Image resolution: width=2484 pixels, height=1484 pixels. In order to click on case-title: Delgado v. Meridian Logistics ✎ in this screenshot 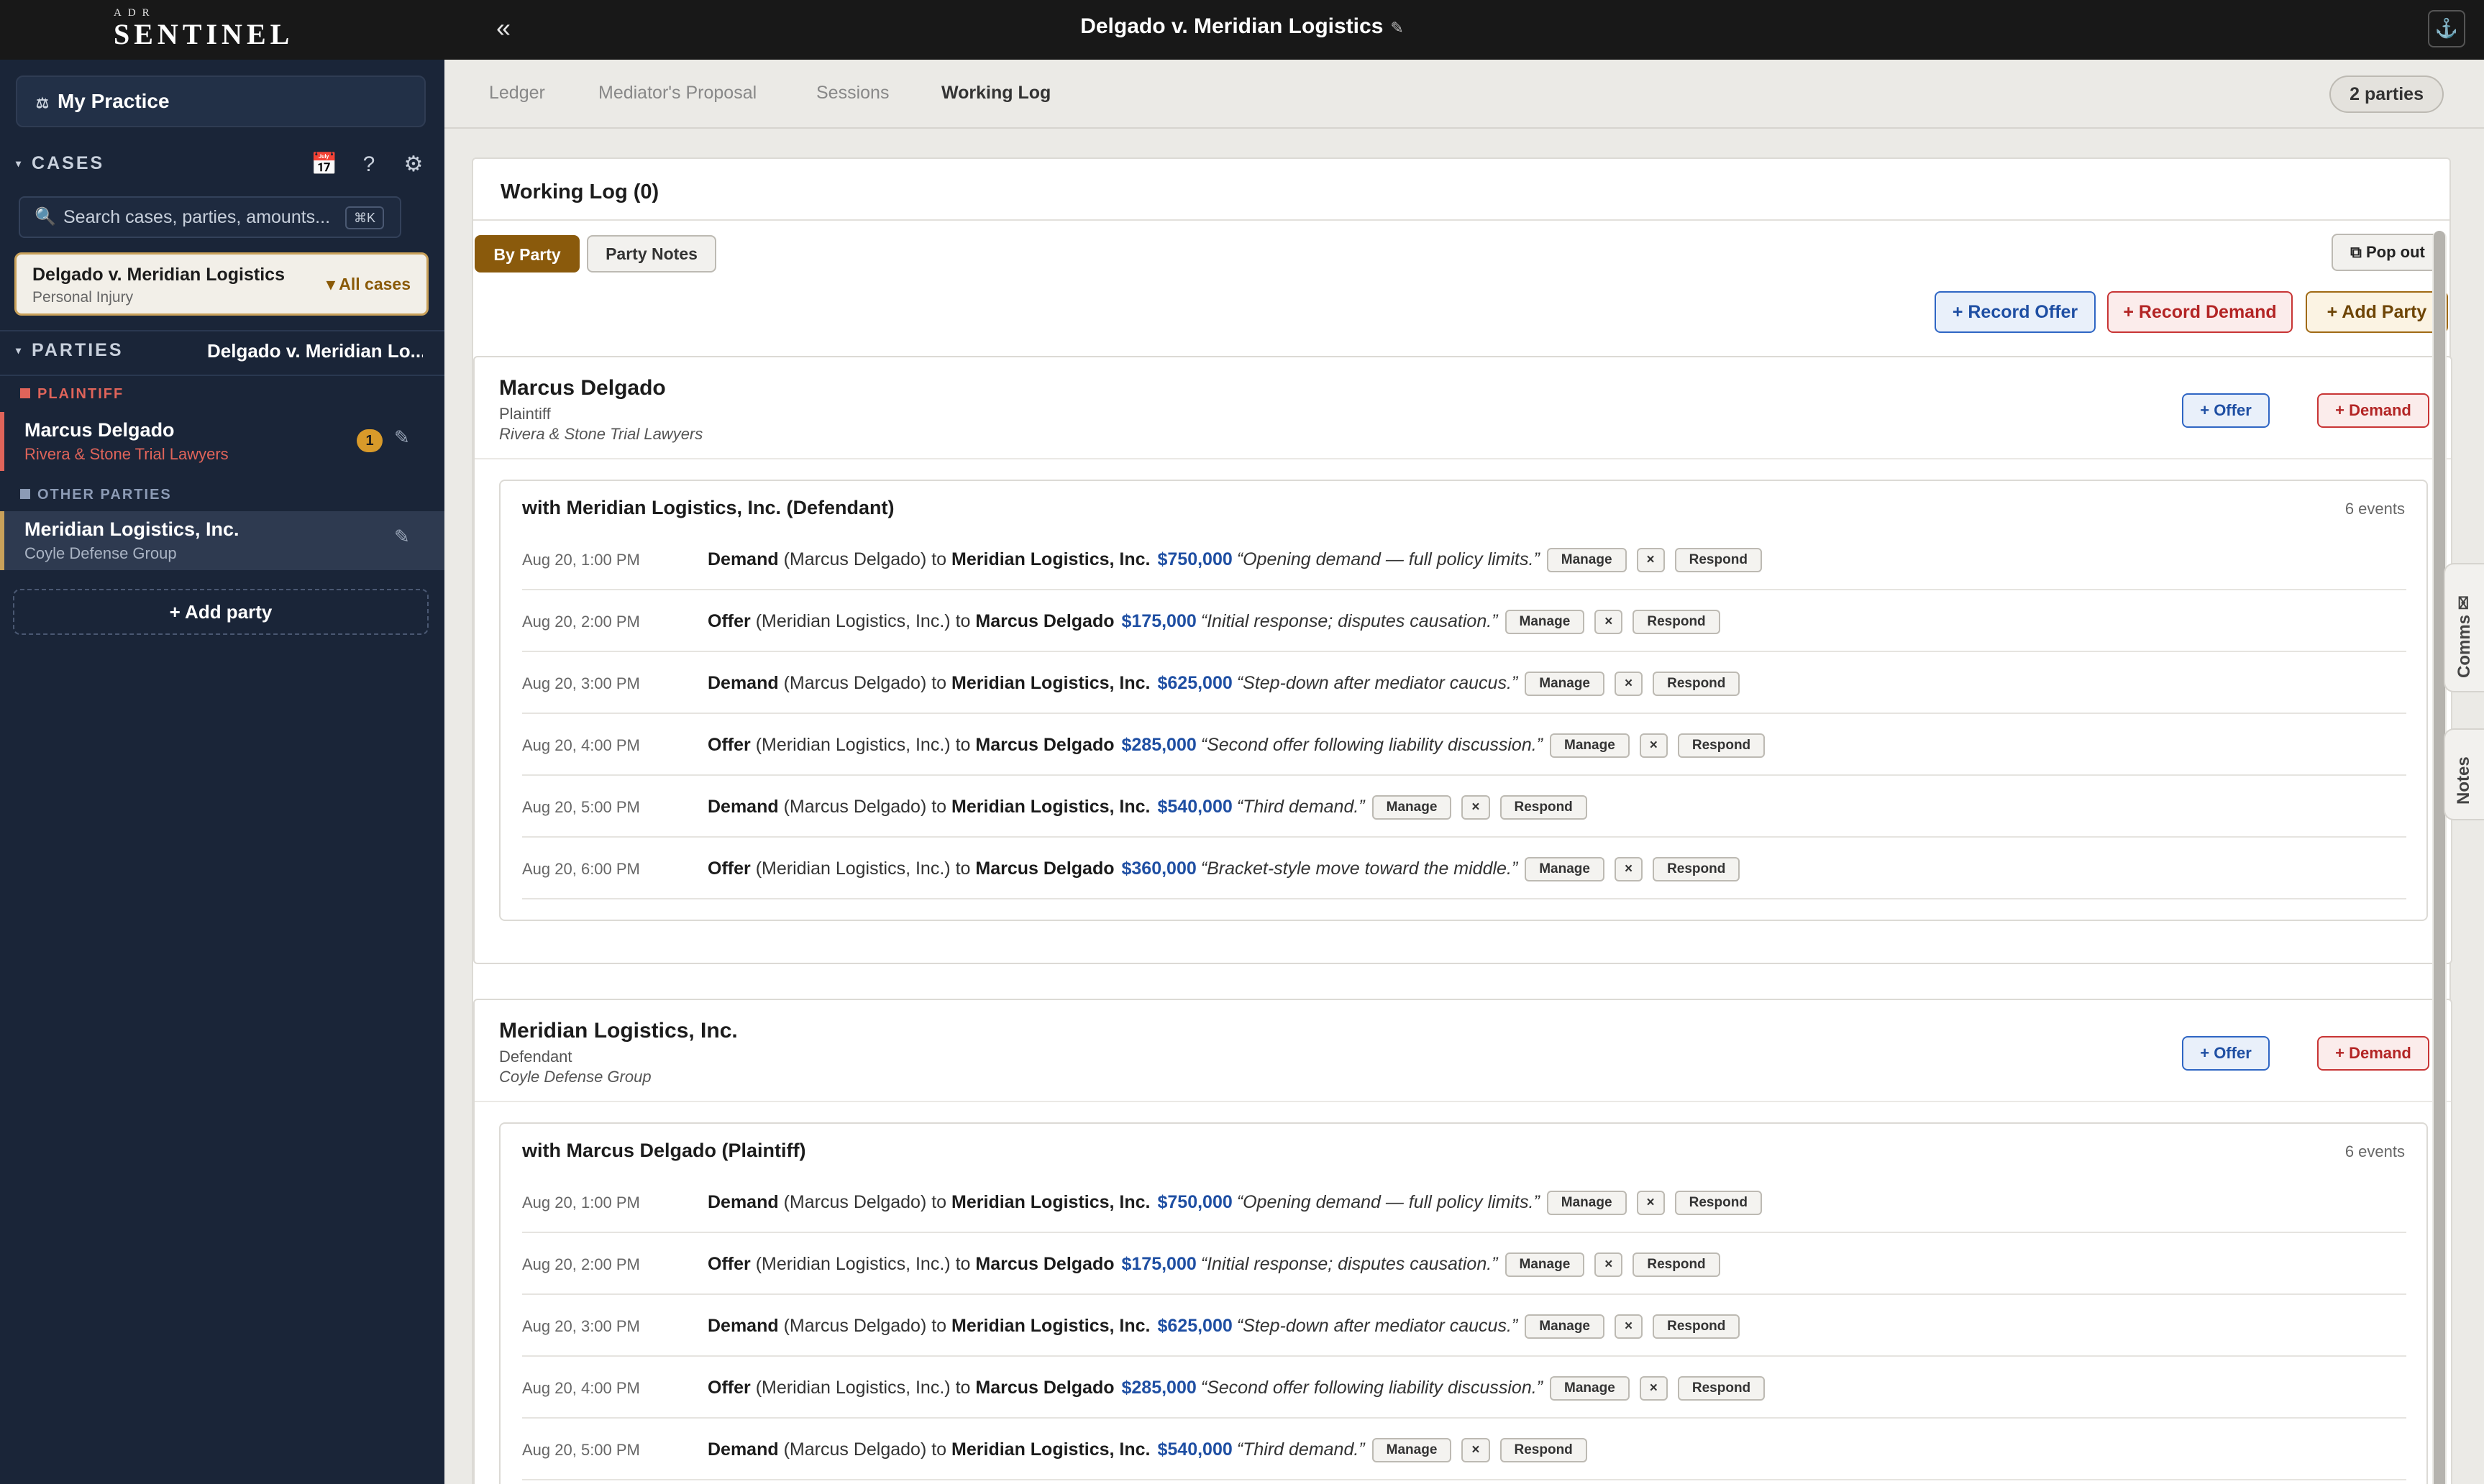, I will do `click(1242, 26)`.